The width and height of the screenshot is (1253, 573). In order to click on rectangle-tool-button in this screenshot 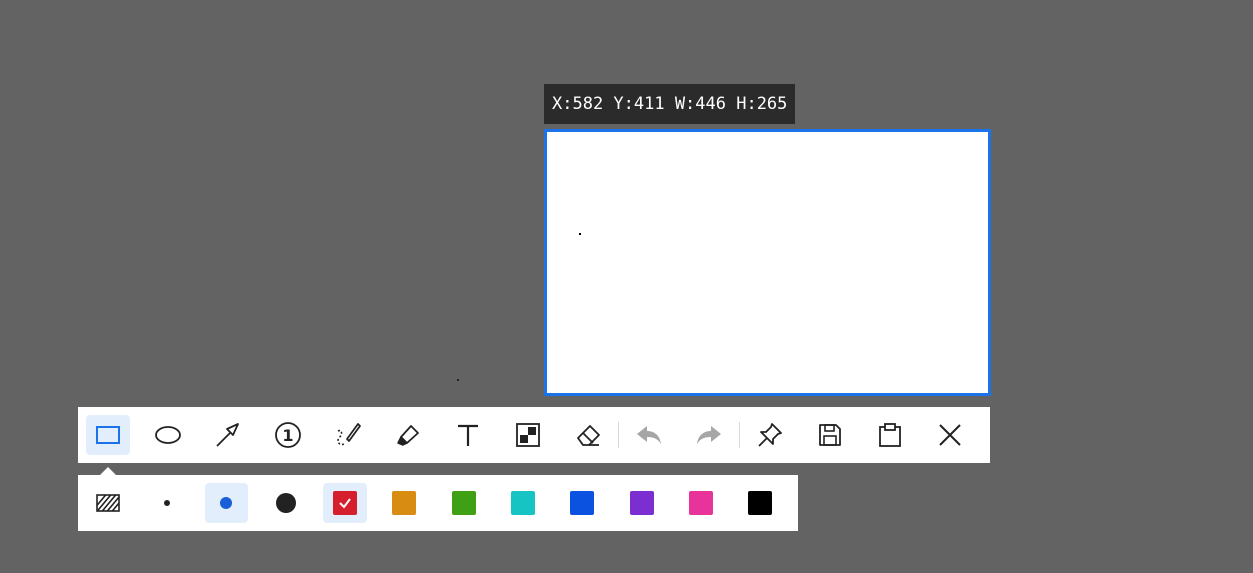, I will do `click(108, 435)`.